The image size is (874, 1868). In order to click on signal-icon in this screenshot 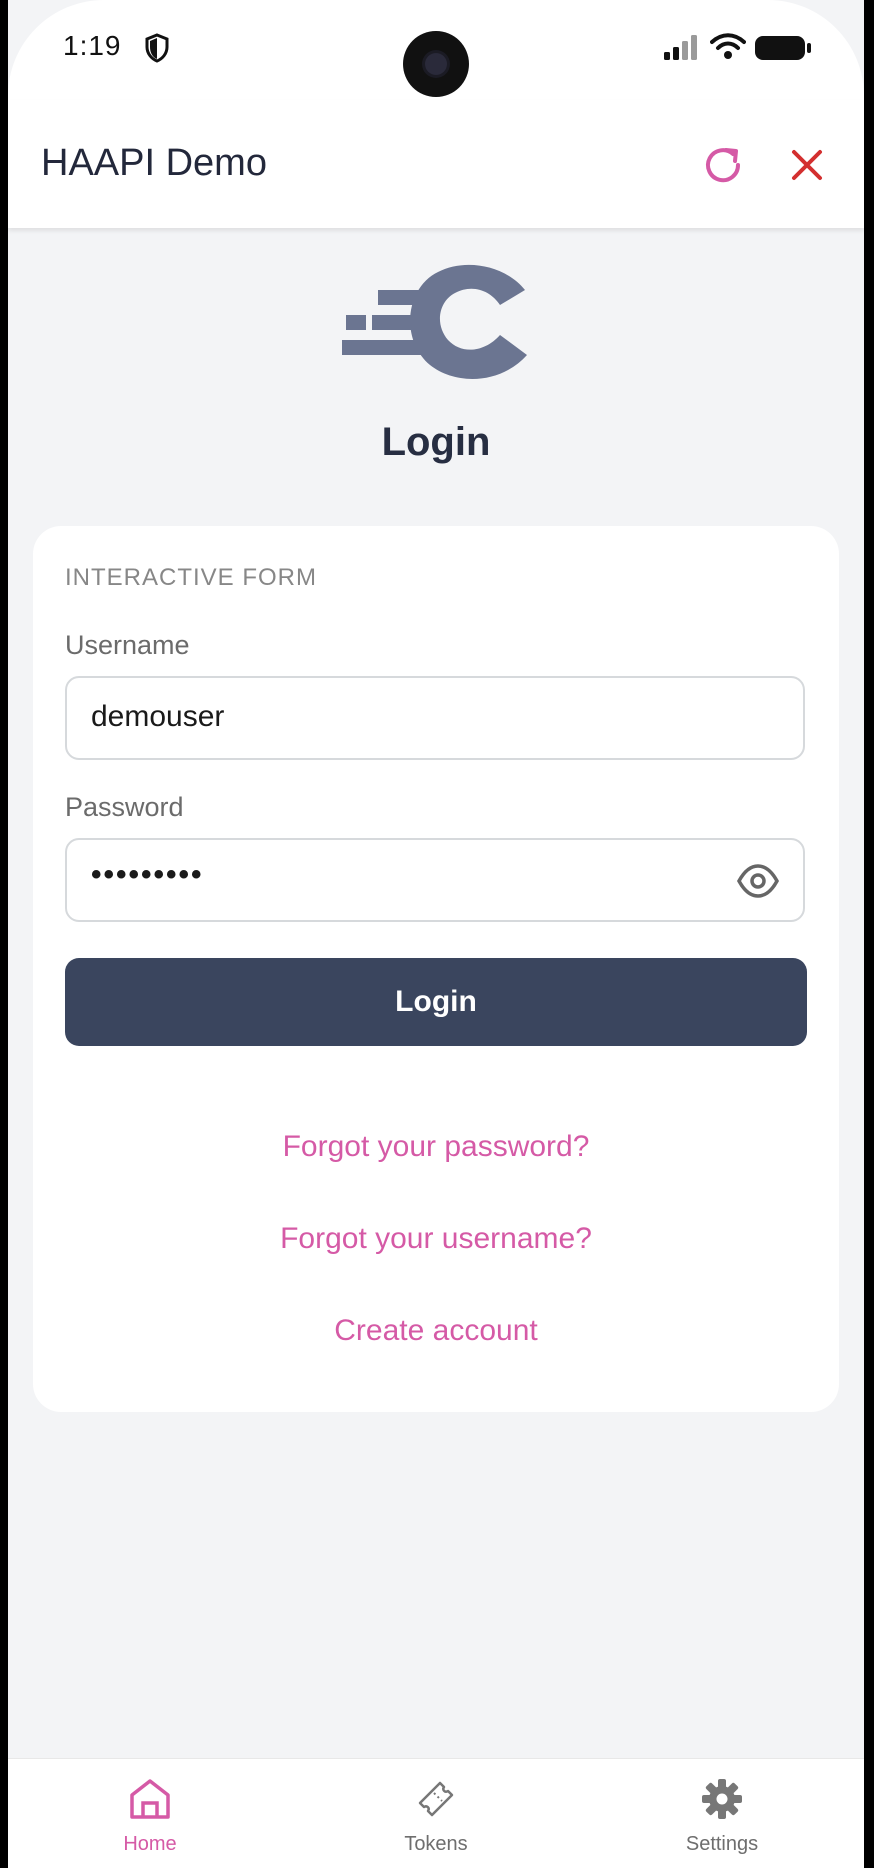, I will do `click(680, 47)`.